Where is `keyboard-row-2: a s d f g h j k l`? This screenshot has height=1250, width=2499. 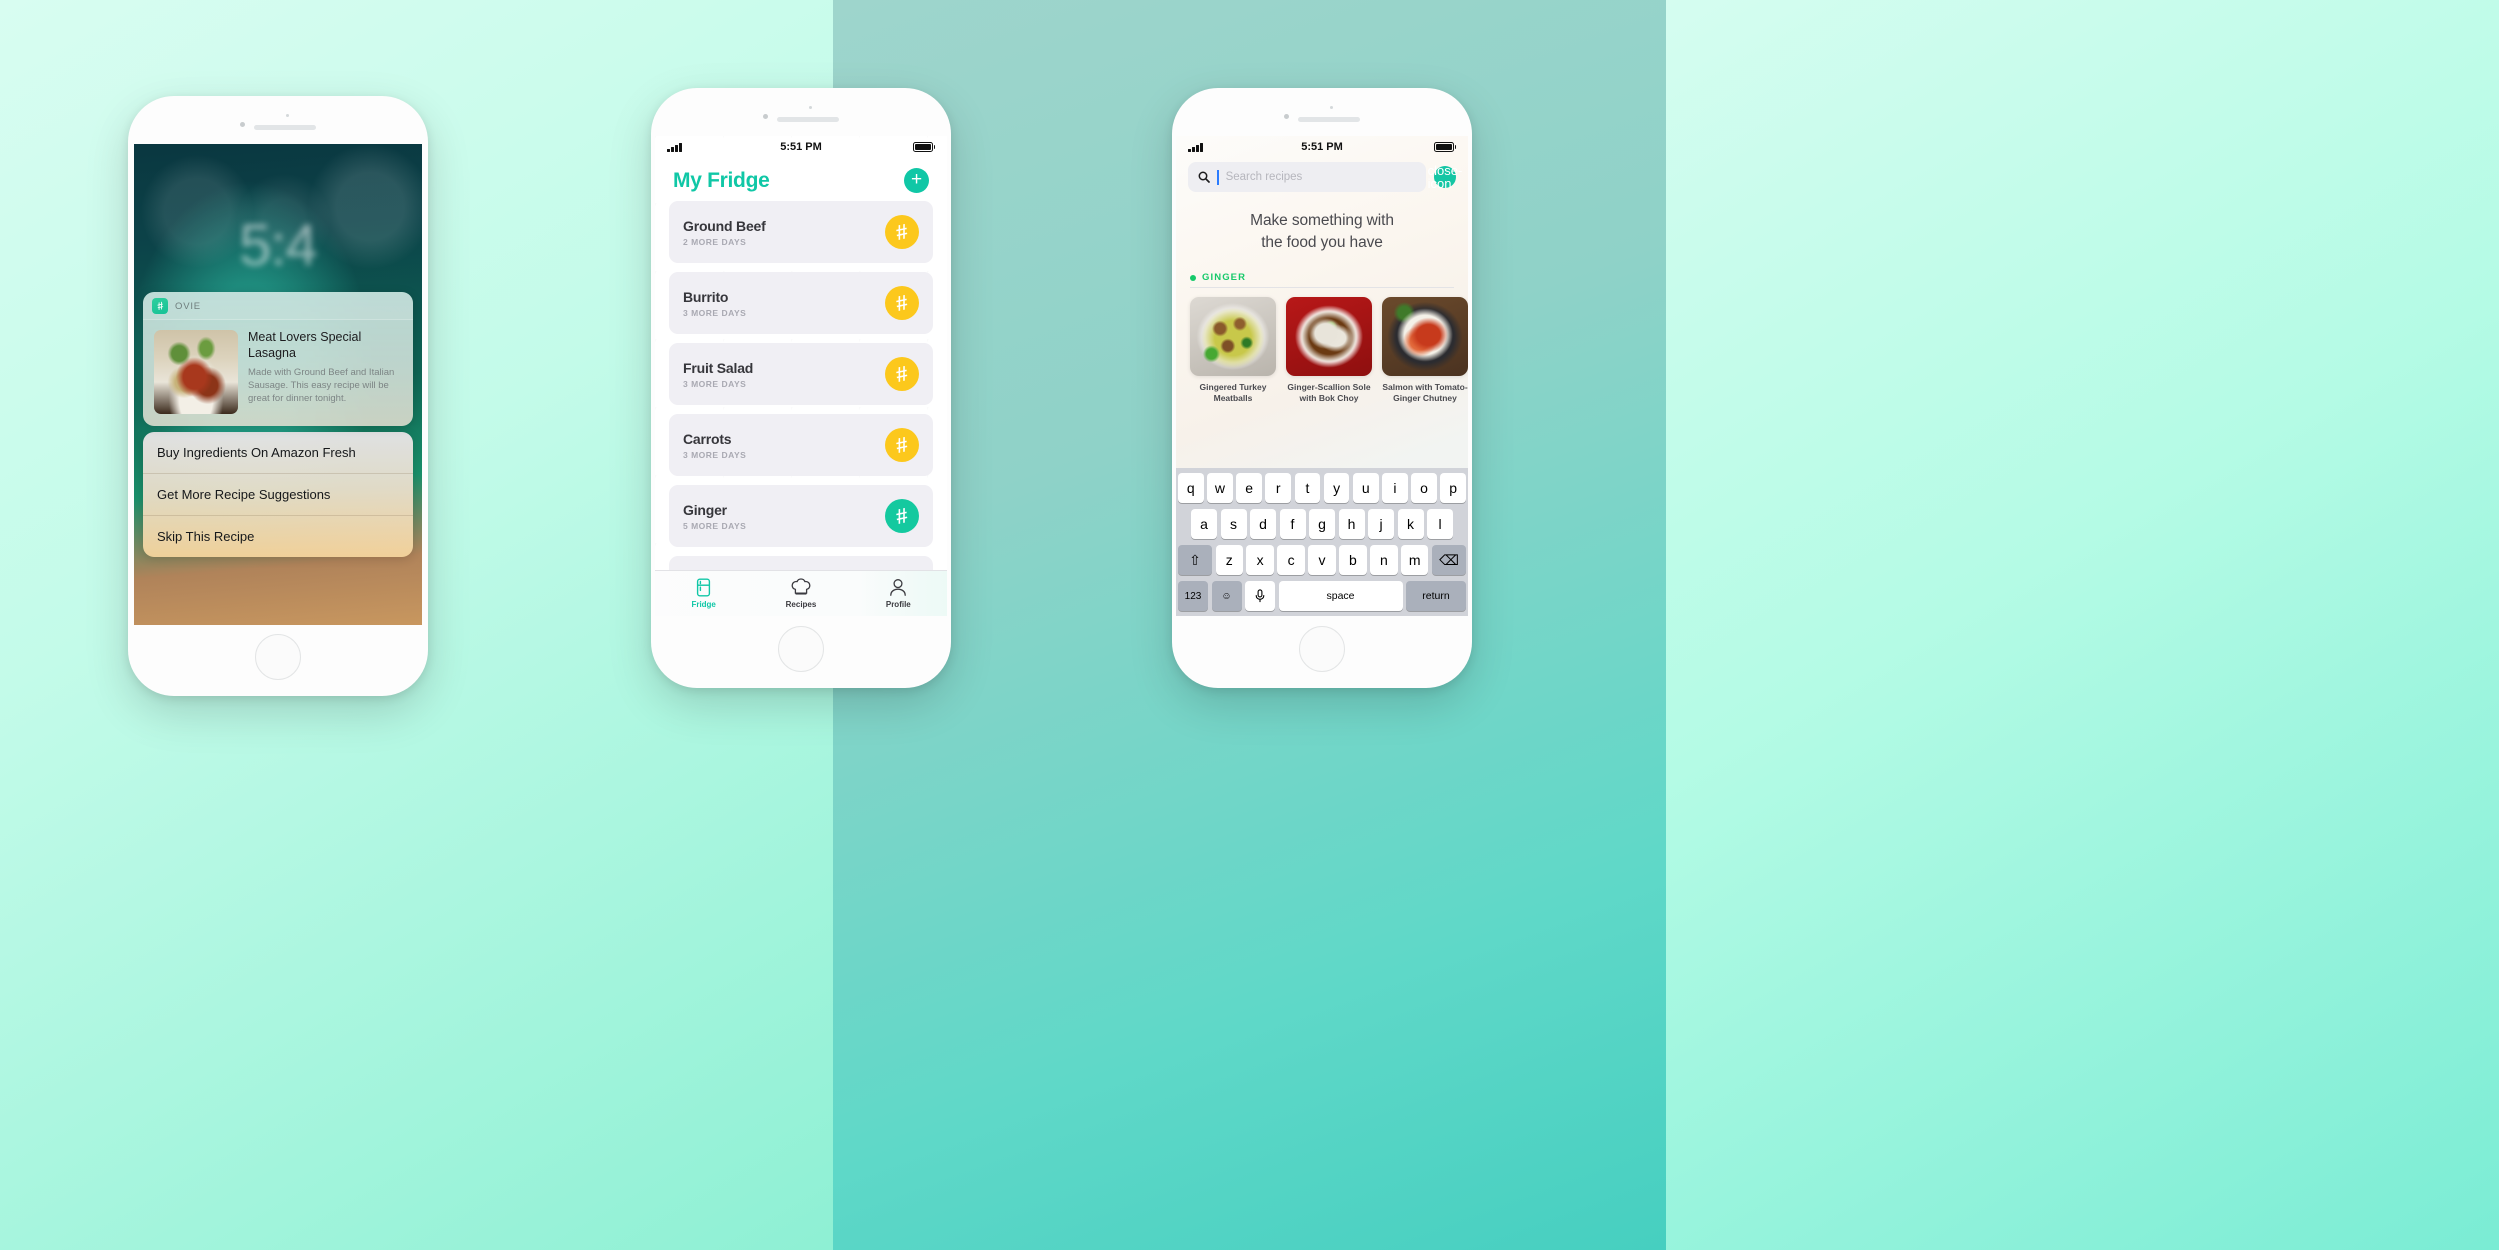
keyboard-row-2: a s d f g h j k l is located at coordinates (1322, 524).